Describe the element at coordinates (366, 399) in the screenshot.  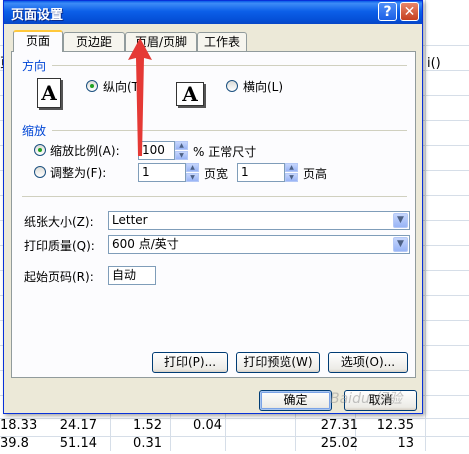
I see `watermark: Baidu 经验` at that location.